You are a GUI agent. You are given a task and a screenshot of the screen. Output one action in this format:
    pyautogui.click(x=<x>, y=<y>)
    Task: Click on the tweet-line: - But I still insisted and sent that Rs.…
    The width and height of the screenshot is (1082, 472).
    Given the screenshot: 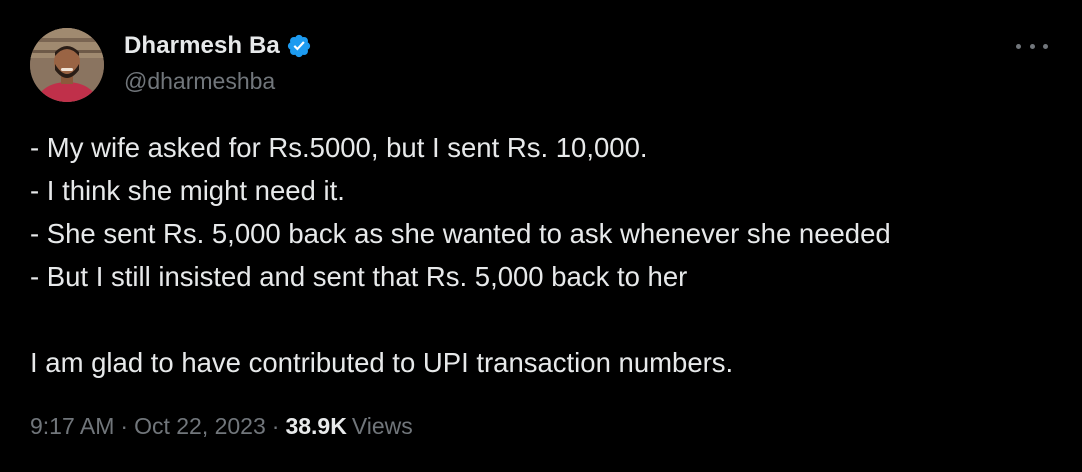 What is the action you would take?
    pyautogui.click(x=359, y=276)
    